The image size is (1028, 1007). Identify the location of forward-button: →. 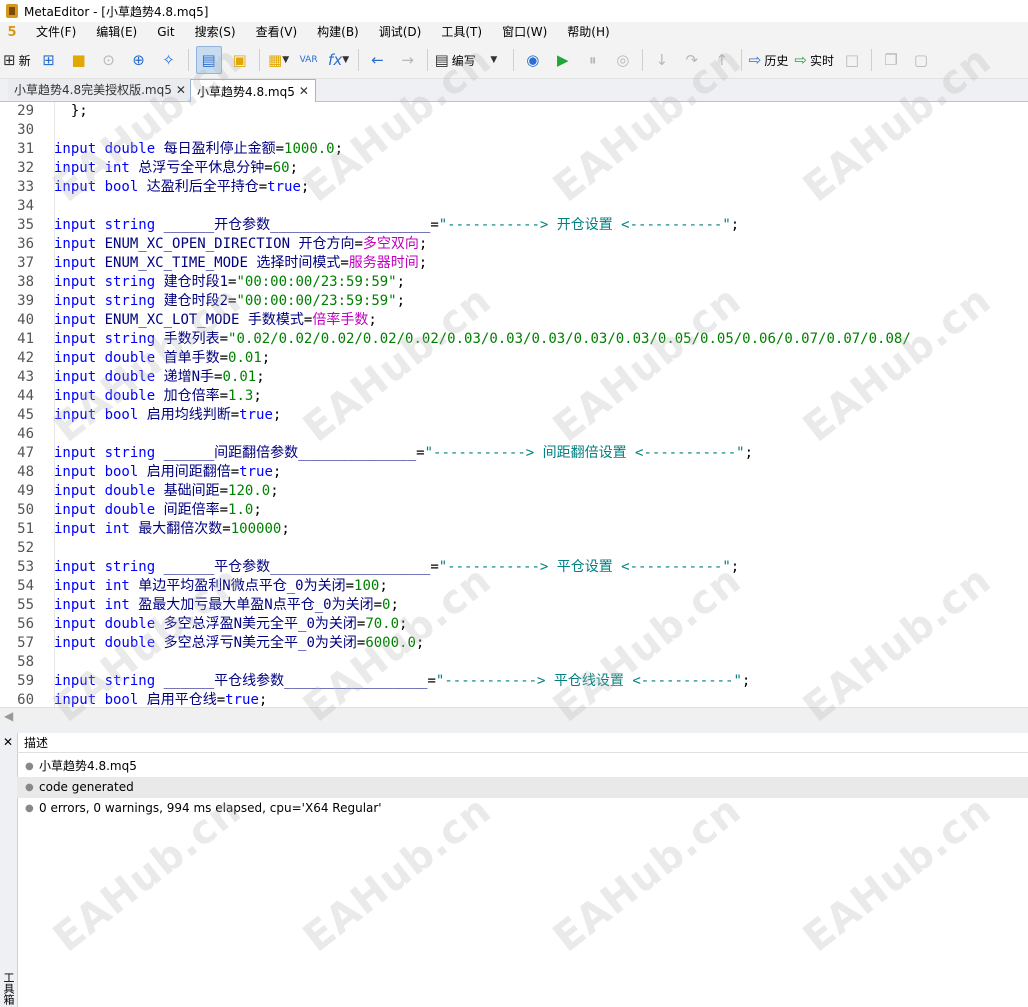
(408, 60).